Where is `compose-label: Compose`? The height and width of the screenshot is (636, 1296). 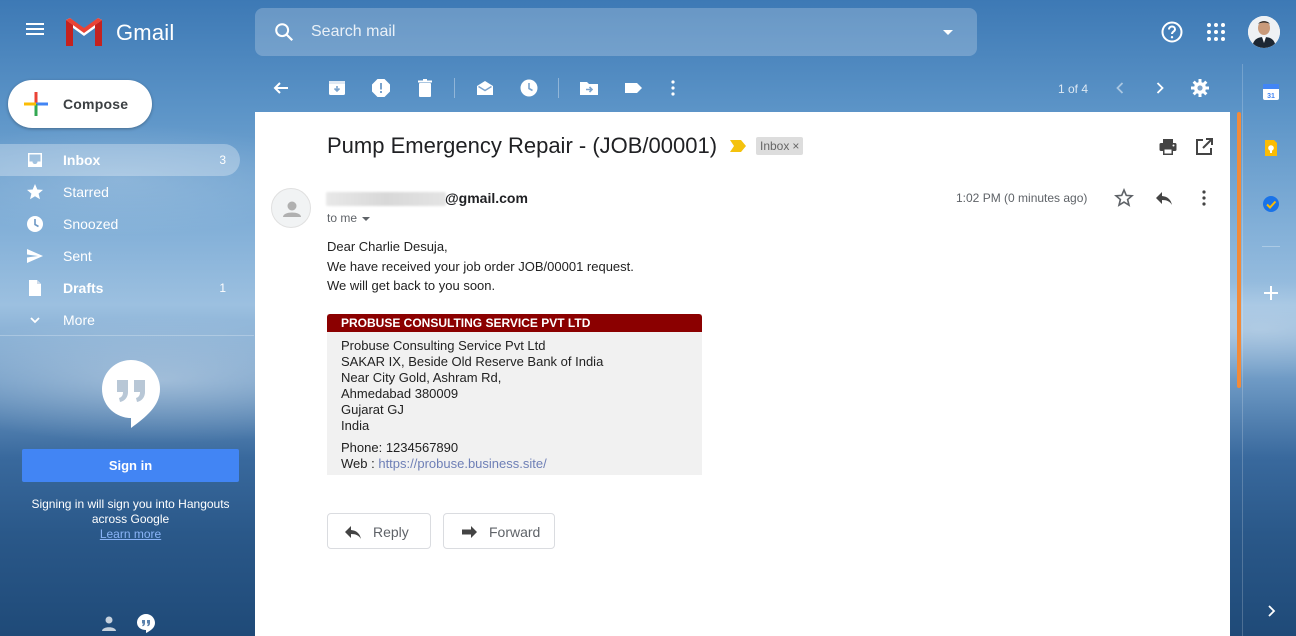 compose-label: Compose is located at coordinates (96, 104).